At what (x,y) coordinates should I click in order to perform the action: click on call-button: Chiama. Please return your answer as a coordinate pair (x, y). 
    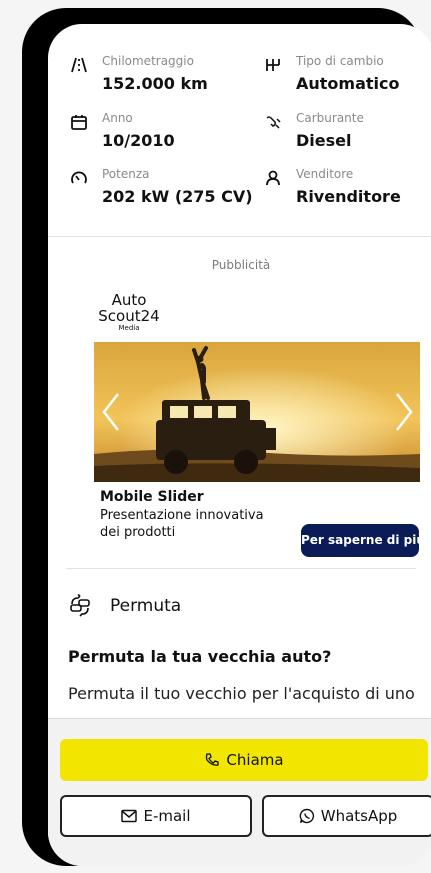
    Looking at the image, I should click on (244, 760).